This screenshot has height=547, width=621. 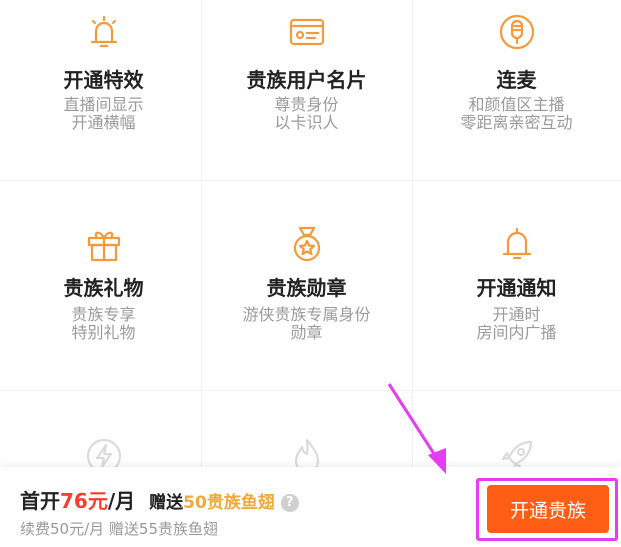 I want to click on open-noble-button: 开通贵族, so click(x=548, y=509).